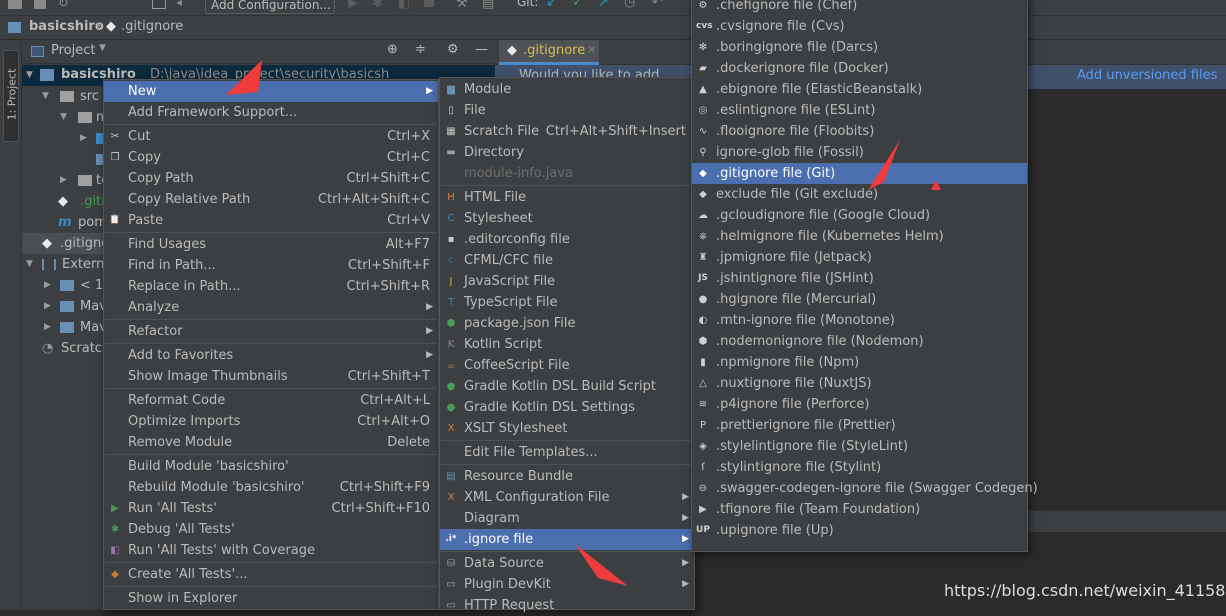 This screenshot has width=1226, height=616. I want to click on ignore-item-nodemonignore-file-nodemon: ⬢ .nodemonignore file (Nodemon), so click(859, 341).